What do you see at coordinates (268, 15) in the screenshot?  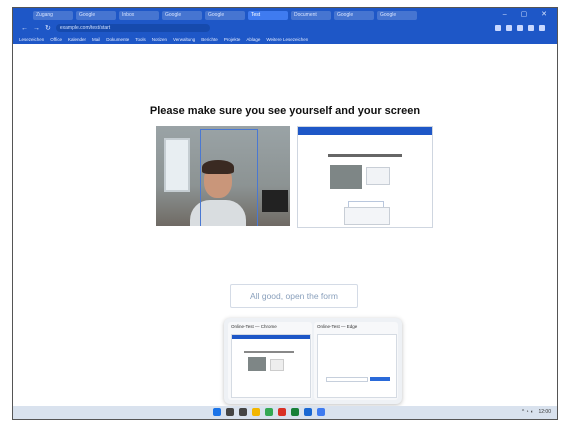 I see `browser-tab-active: Test` at bounding box center [268, 15].